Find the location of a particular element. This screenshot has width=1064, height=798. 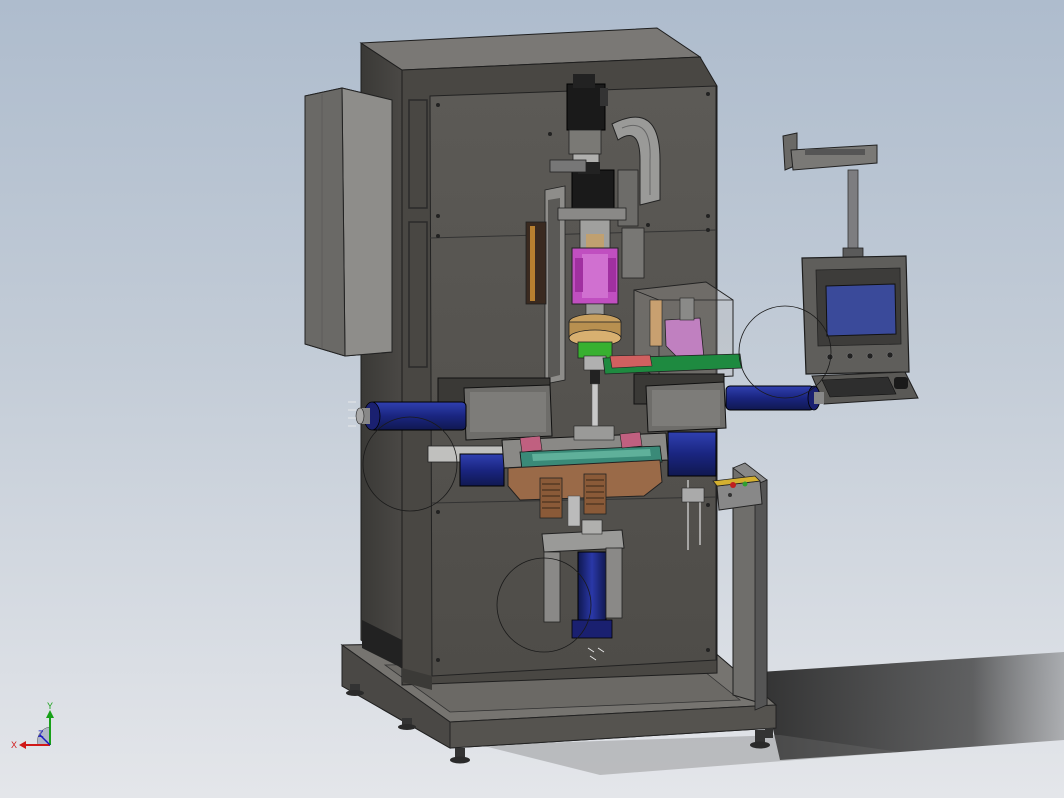

y-axis-label: Y is located at coordinates (50, 706).